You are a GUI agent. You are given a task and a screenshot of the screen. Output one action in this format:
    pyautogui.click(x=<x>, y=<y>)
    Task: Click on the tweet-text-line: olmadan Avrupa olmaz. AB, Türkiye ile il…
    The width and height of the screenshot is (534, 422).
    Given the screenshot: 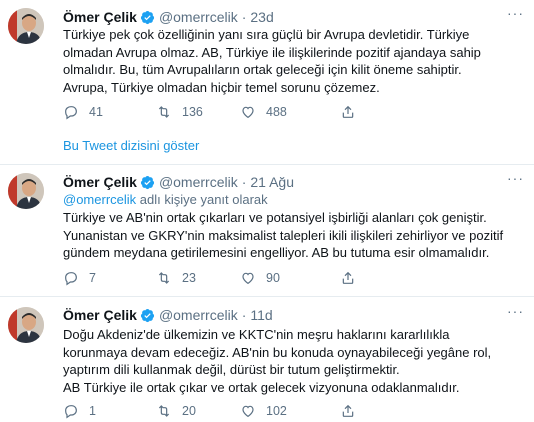 What is the action you would take?
    pyautogui.click(x=272, y=52)
    